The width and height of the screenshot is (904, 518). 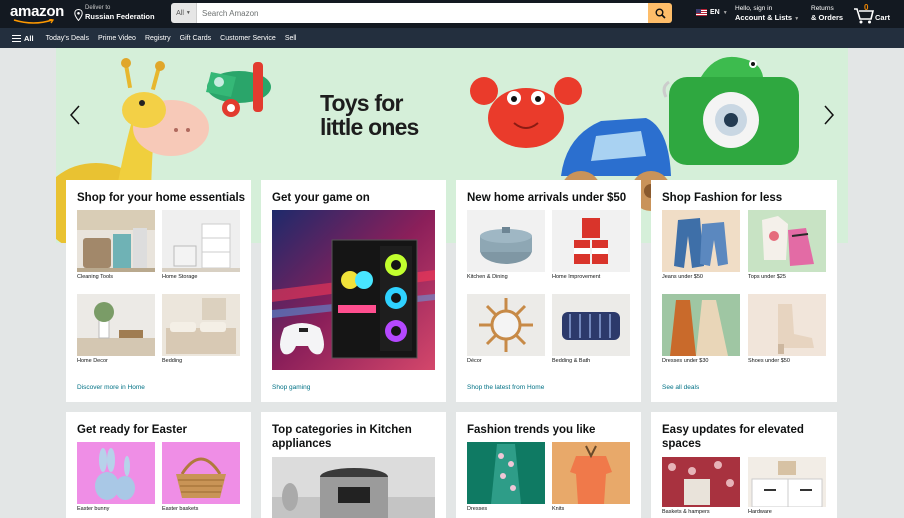 What do you see at coordinates (764, 17) in the screenshot?
I see `account-lists-label: Account & Lists` at bounding box center [764, 17].